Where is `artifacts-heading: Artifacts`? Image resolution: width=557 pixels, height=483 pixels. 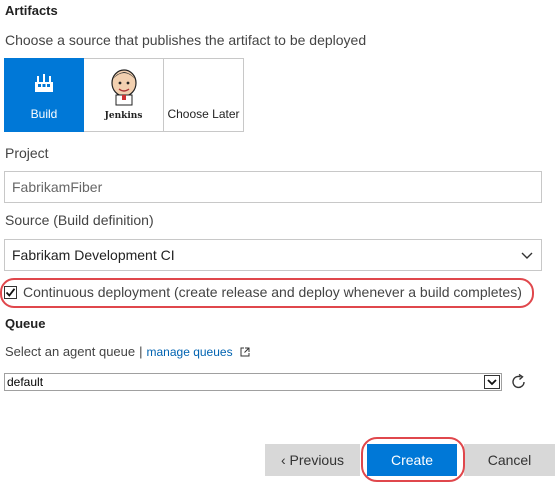 artifacts-heading: Artifacts is located at coordinates (31, 10).